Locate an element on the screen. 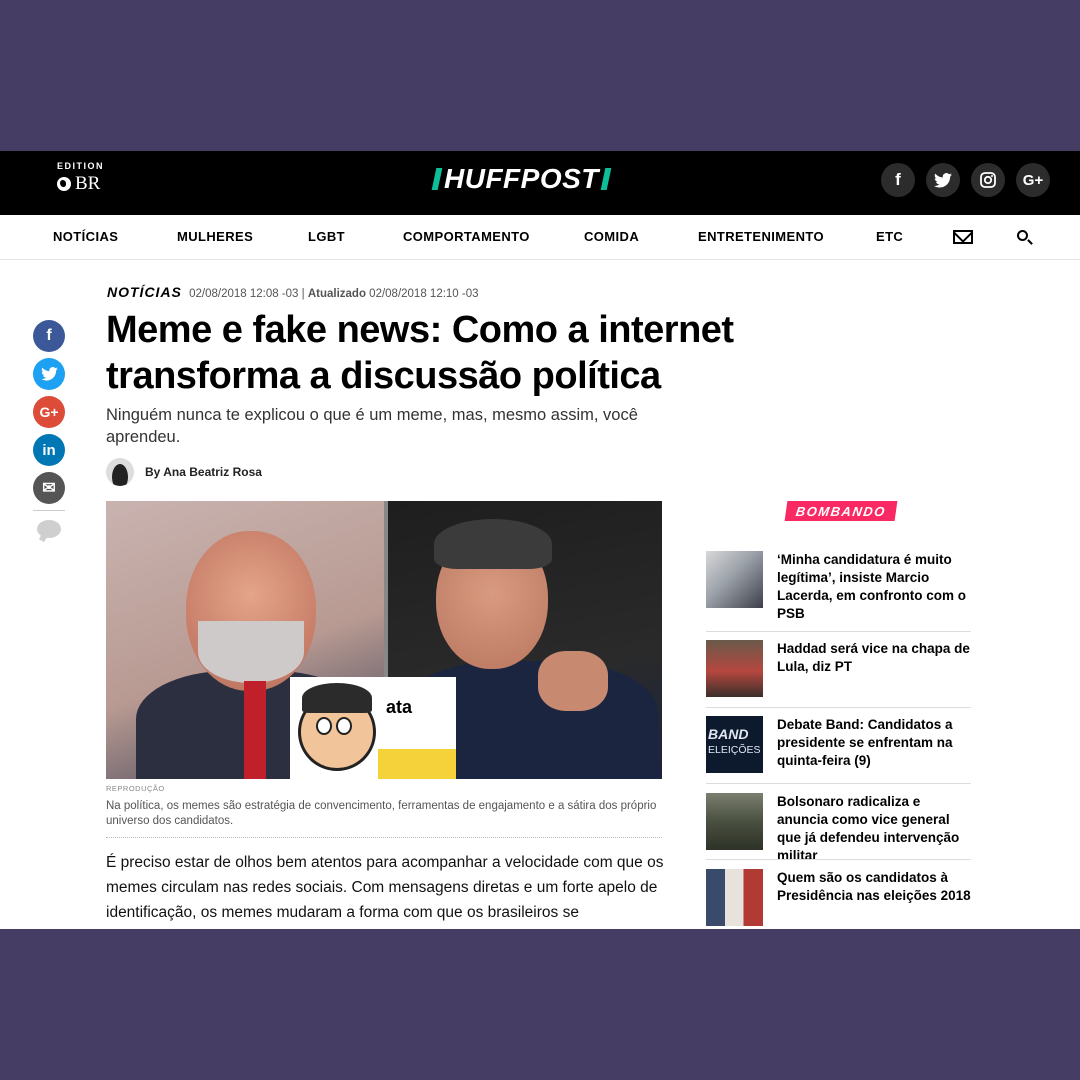  published-date: 02/08/2018 12:08 -03 | is located at coordinates (247, 294).